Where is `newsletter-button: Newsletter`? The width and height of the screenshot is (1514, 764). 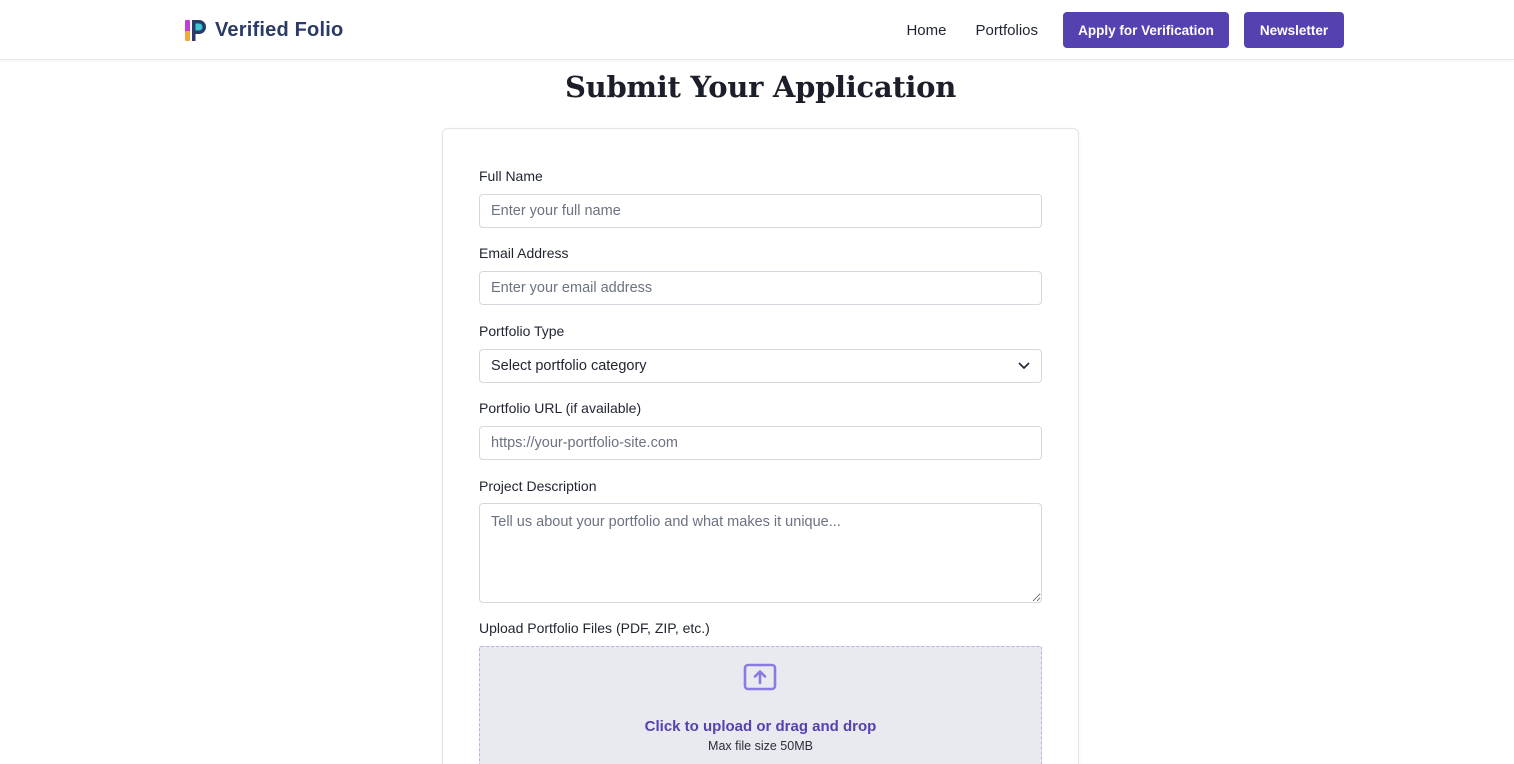
newsletter-button: Newsletter is located at coordinates (1294, 30).